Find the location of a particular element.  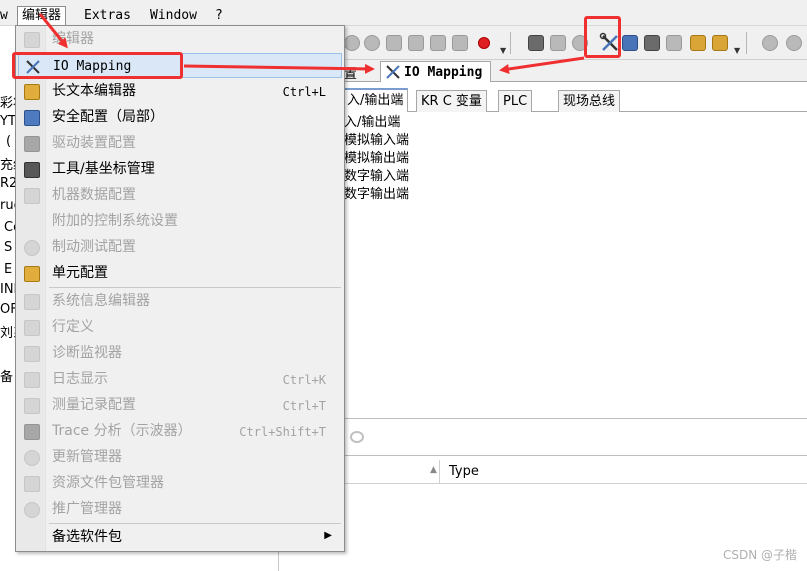

record-icon is located at coordinates (484, 43).